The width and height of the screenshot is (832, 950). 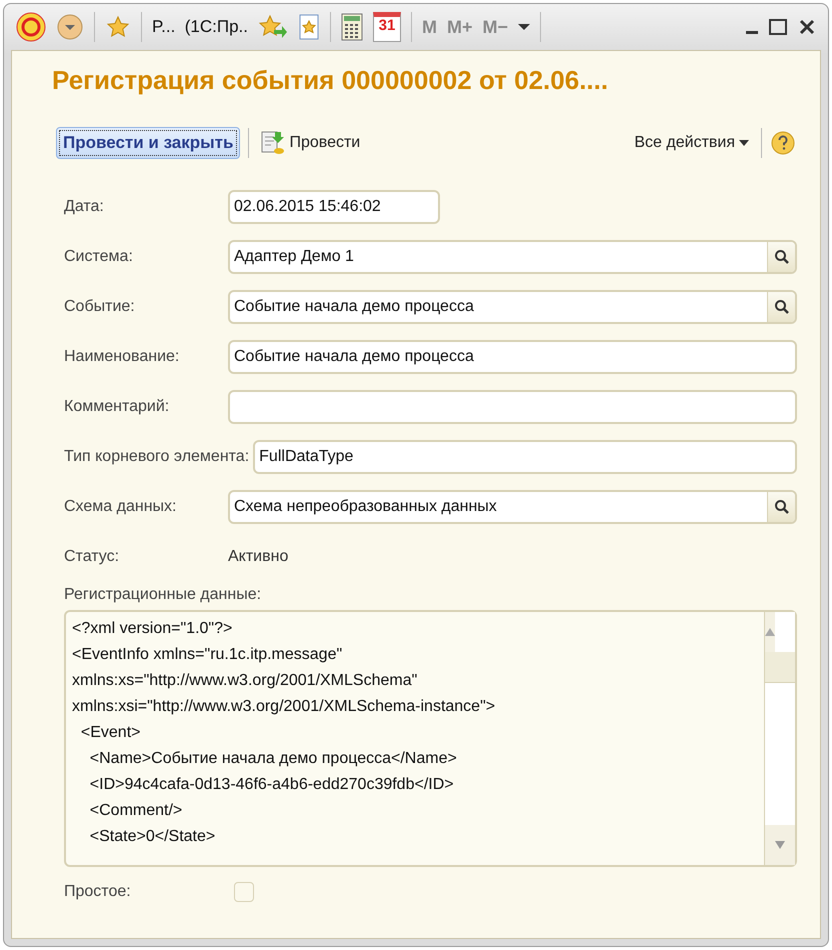 I want to click on star-arrow-icon, so click(x=273, y=27).